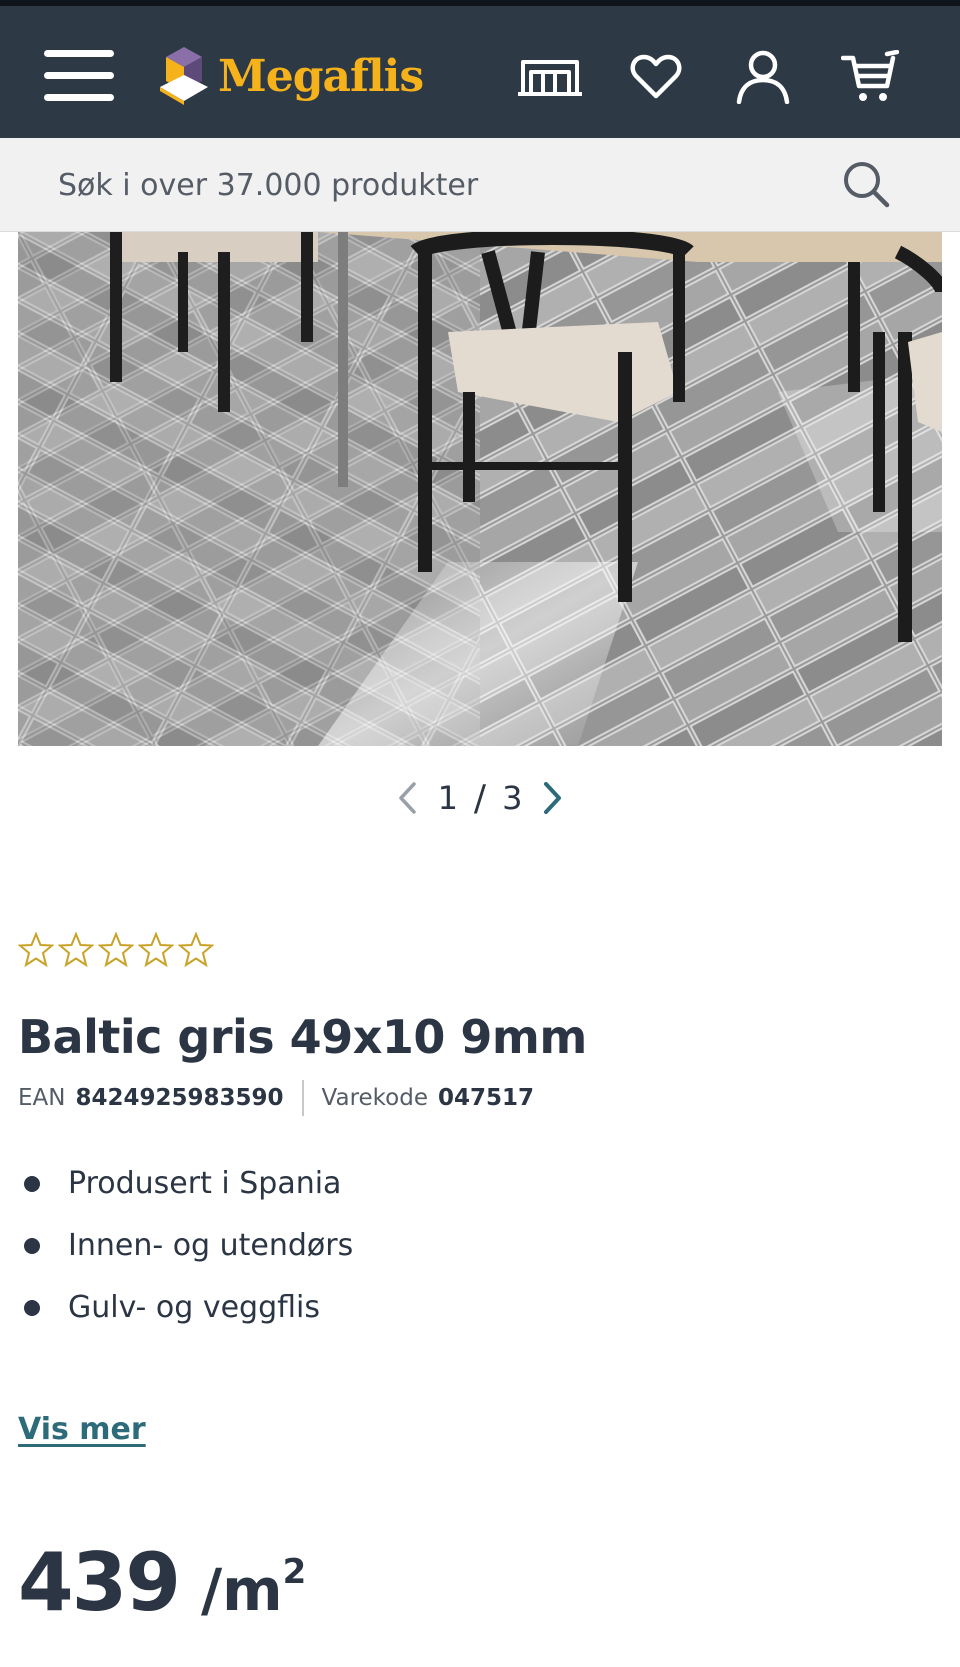  What do you see at coordinates (374, 1098) in the screenshot?
I see `sku-label: Varekode` at bounding box center [374, 1098].